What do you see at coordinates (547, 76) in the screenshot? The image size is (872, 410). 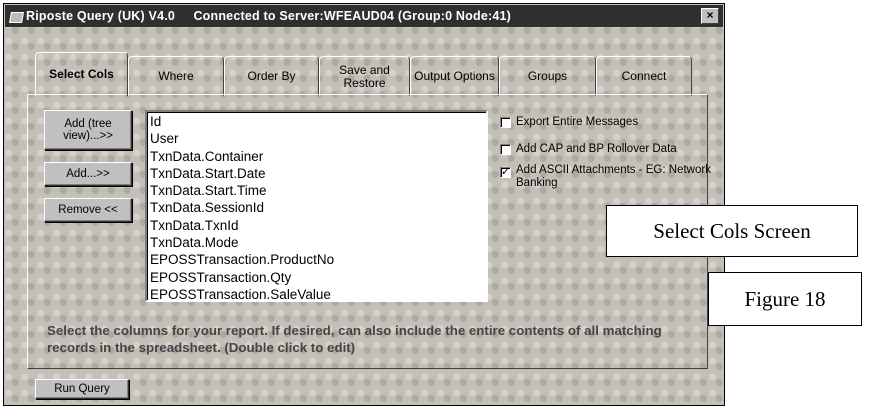 I see `tab-groups: Groups` at bounding box center [547, 76].